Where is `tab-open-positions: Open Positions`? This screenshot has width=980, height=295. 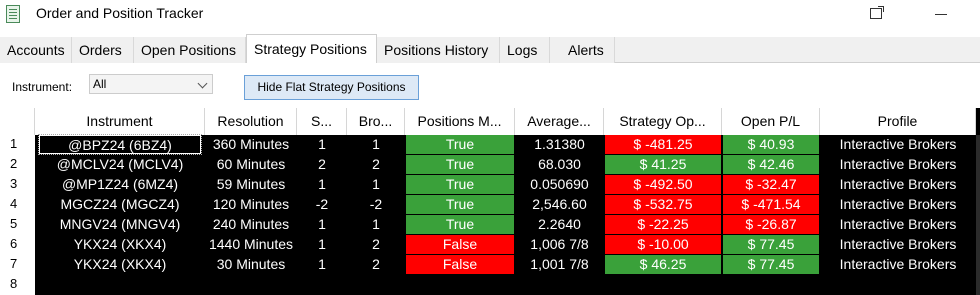 tab-open-positions: Open Positions is located at coordinates (190, 50).